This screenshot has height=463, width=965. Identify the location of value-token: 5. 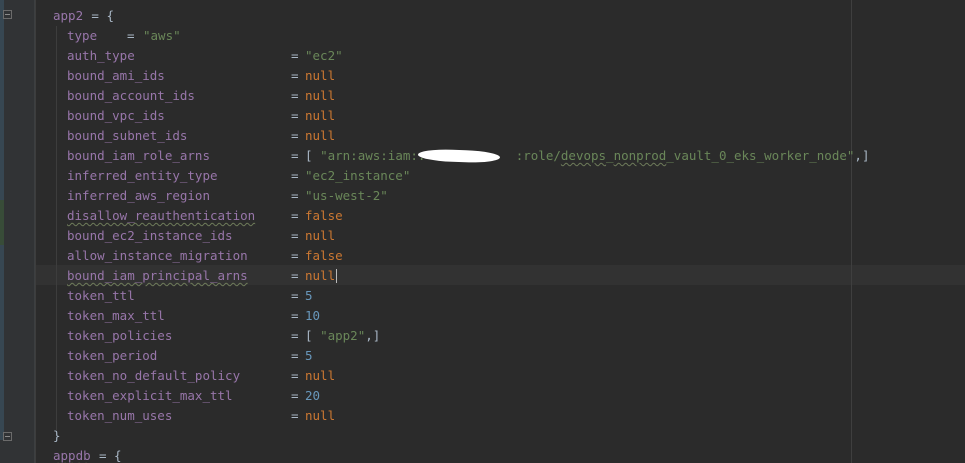
(309, 295).